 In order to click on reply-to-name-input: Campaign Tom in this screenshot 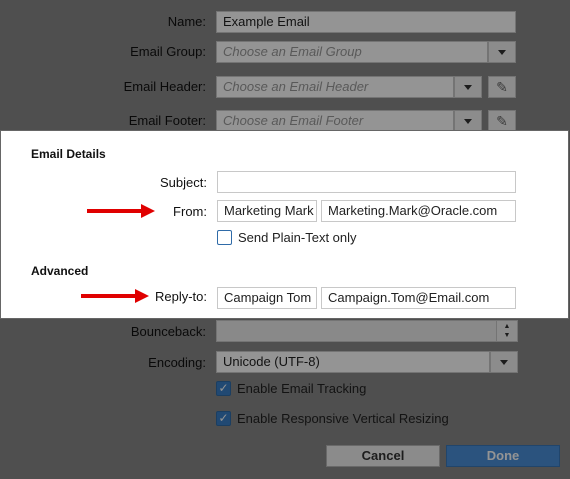, I will do `click(267, 298)`.